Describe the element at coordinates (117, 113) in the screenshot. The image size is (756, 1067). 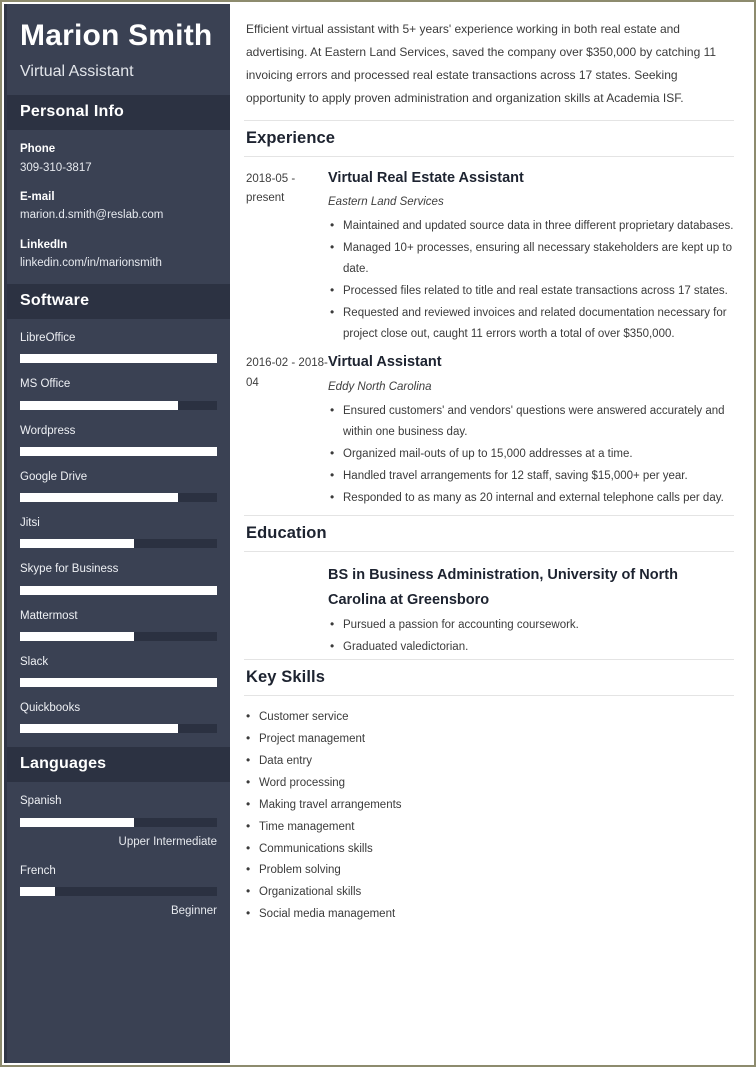
I see `sidebar-heading-personal-info: Personal Info` at that location.